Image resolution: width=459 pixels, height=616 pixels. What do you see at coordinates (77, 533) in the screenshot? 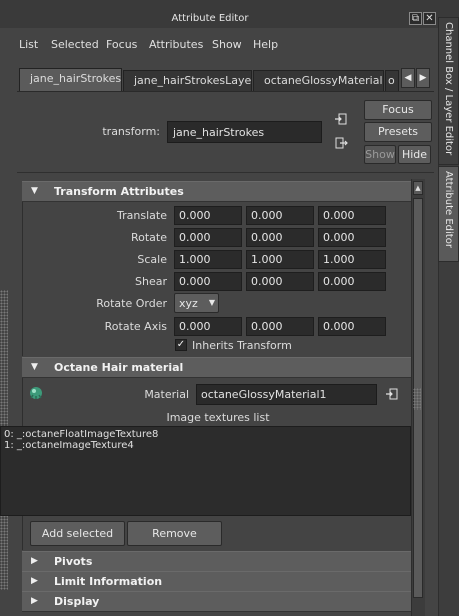
I see `add-selected-button: Add selected` at bounding box center [77, 533].